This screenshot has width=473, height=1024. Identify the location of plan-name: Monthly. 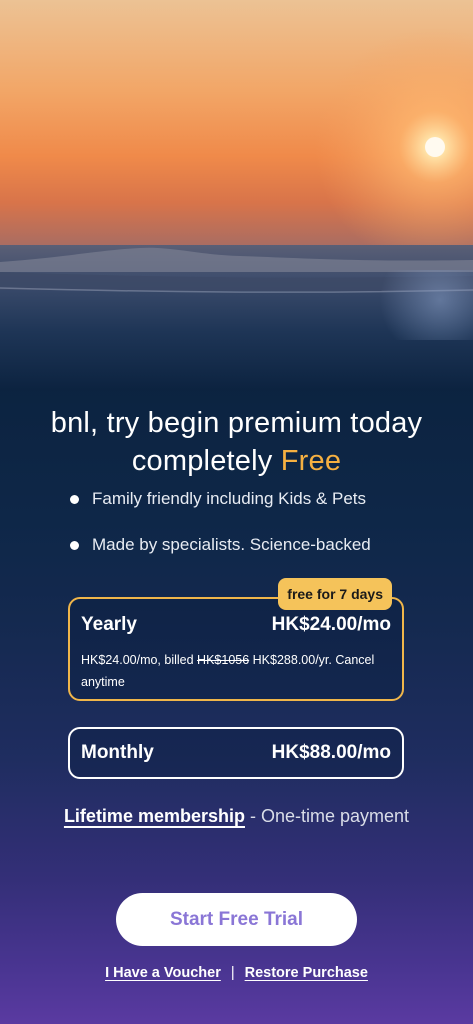
(117, 752).